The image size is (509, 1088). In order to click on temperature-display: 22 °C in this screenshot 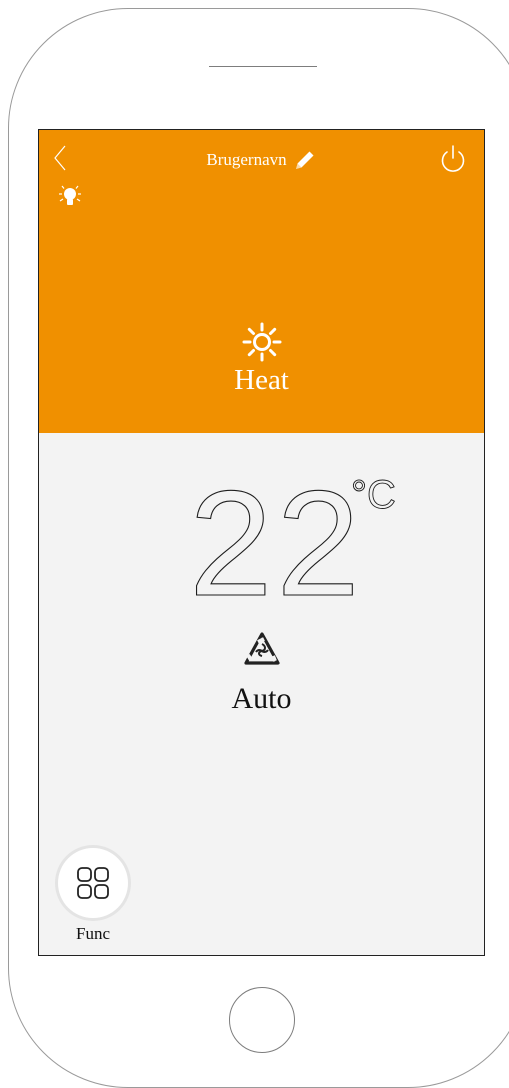, I will do `click(318, 546)`.